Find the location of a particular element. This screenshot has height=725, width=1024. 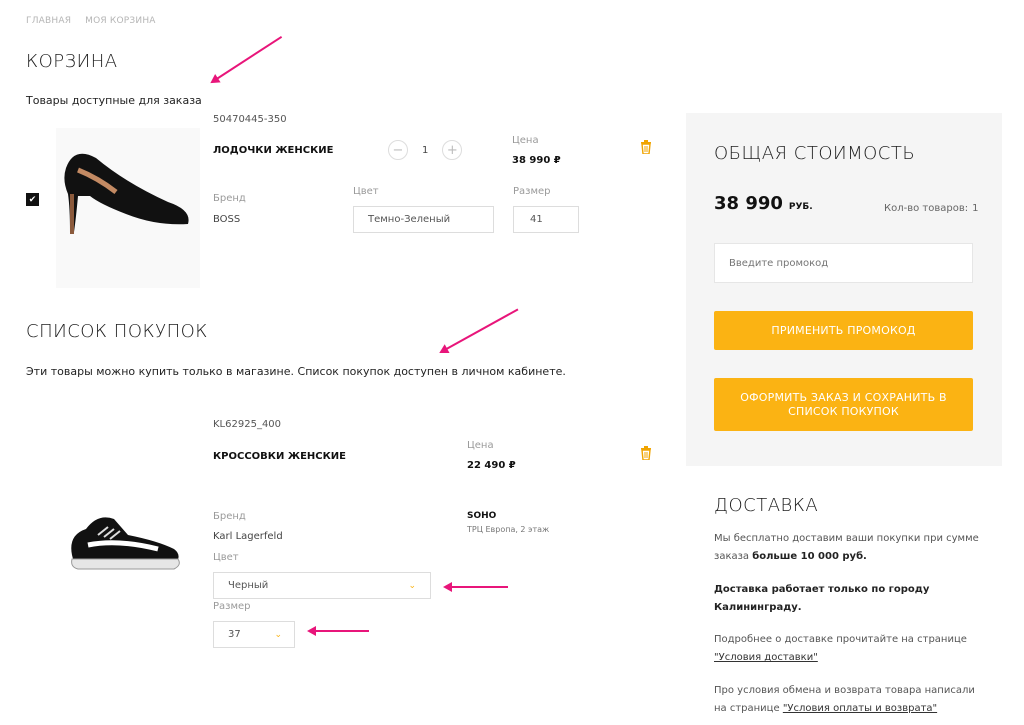

list-price-label: Цена is located at coordinates (480, 445).